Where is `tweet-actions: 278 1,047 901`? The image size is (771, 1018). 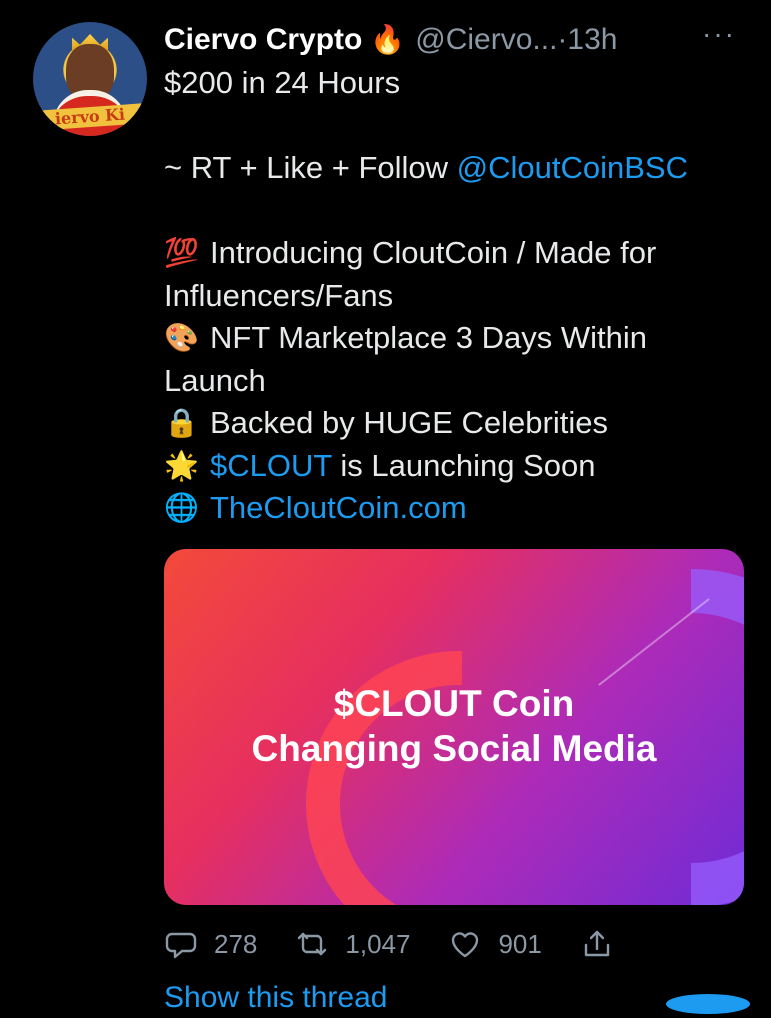 tweet-actions: 278 1,047 901 is located at coordinates (414, 944).